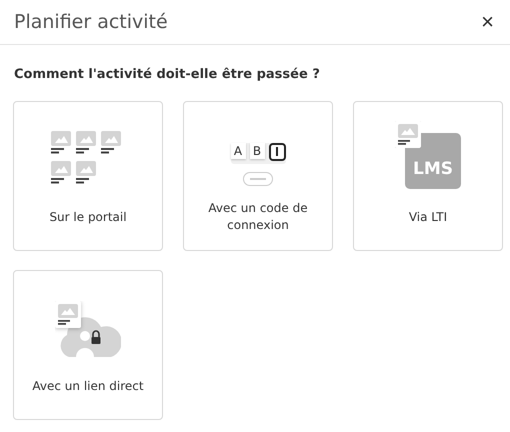  I want to click on cloud-lock-drawing, so click(88, 330).